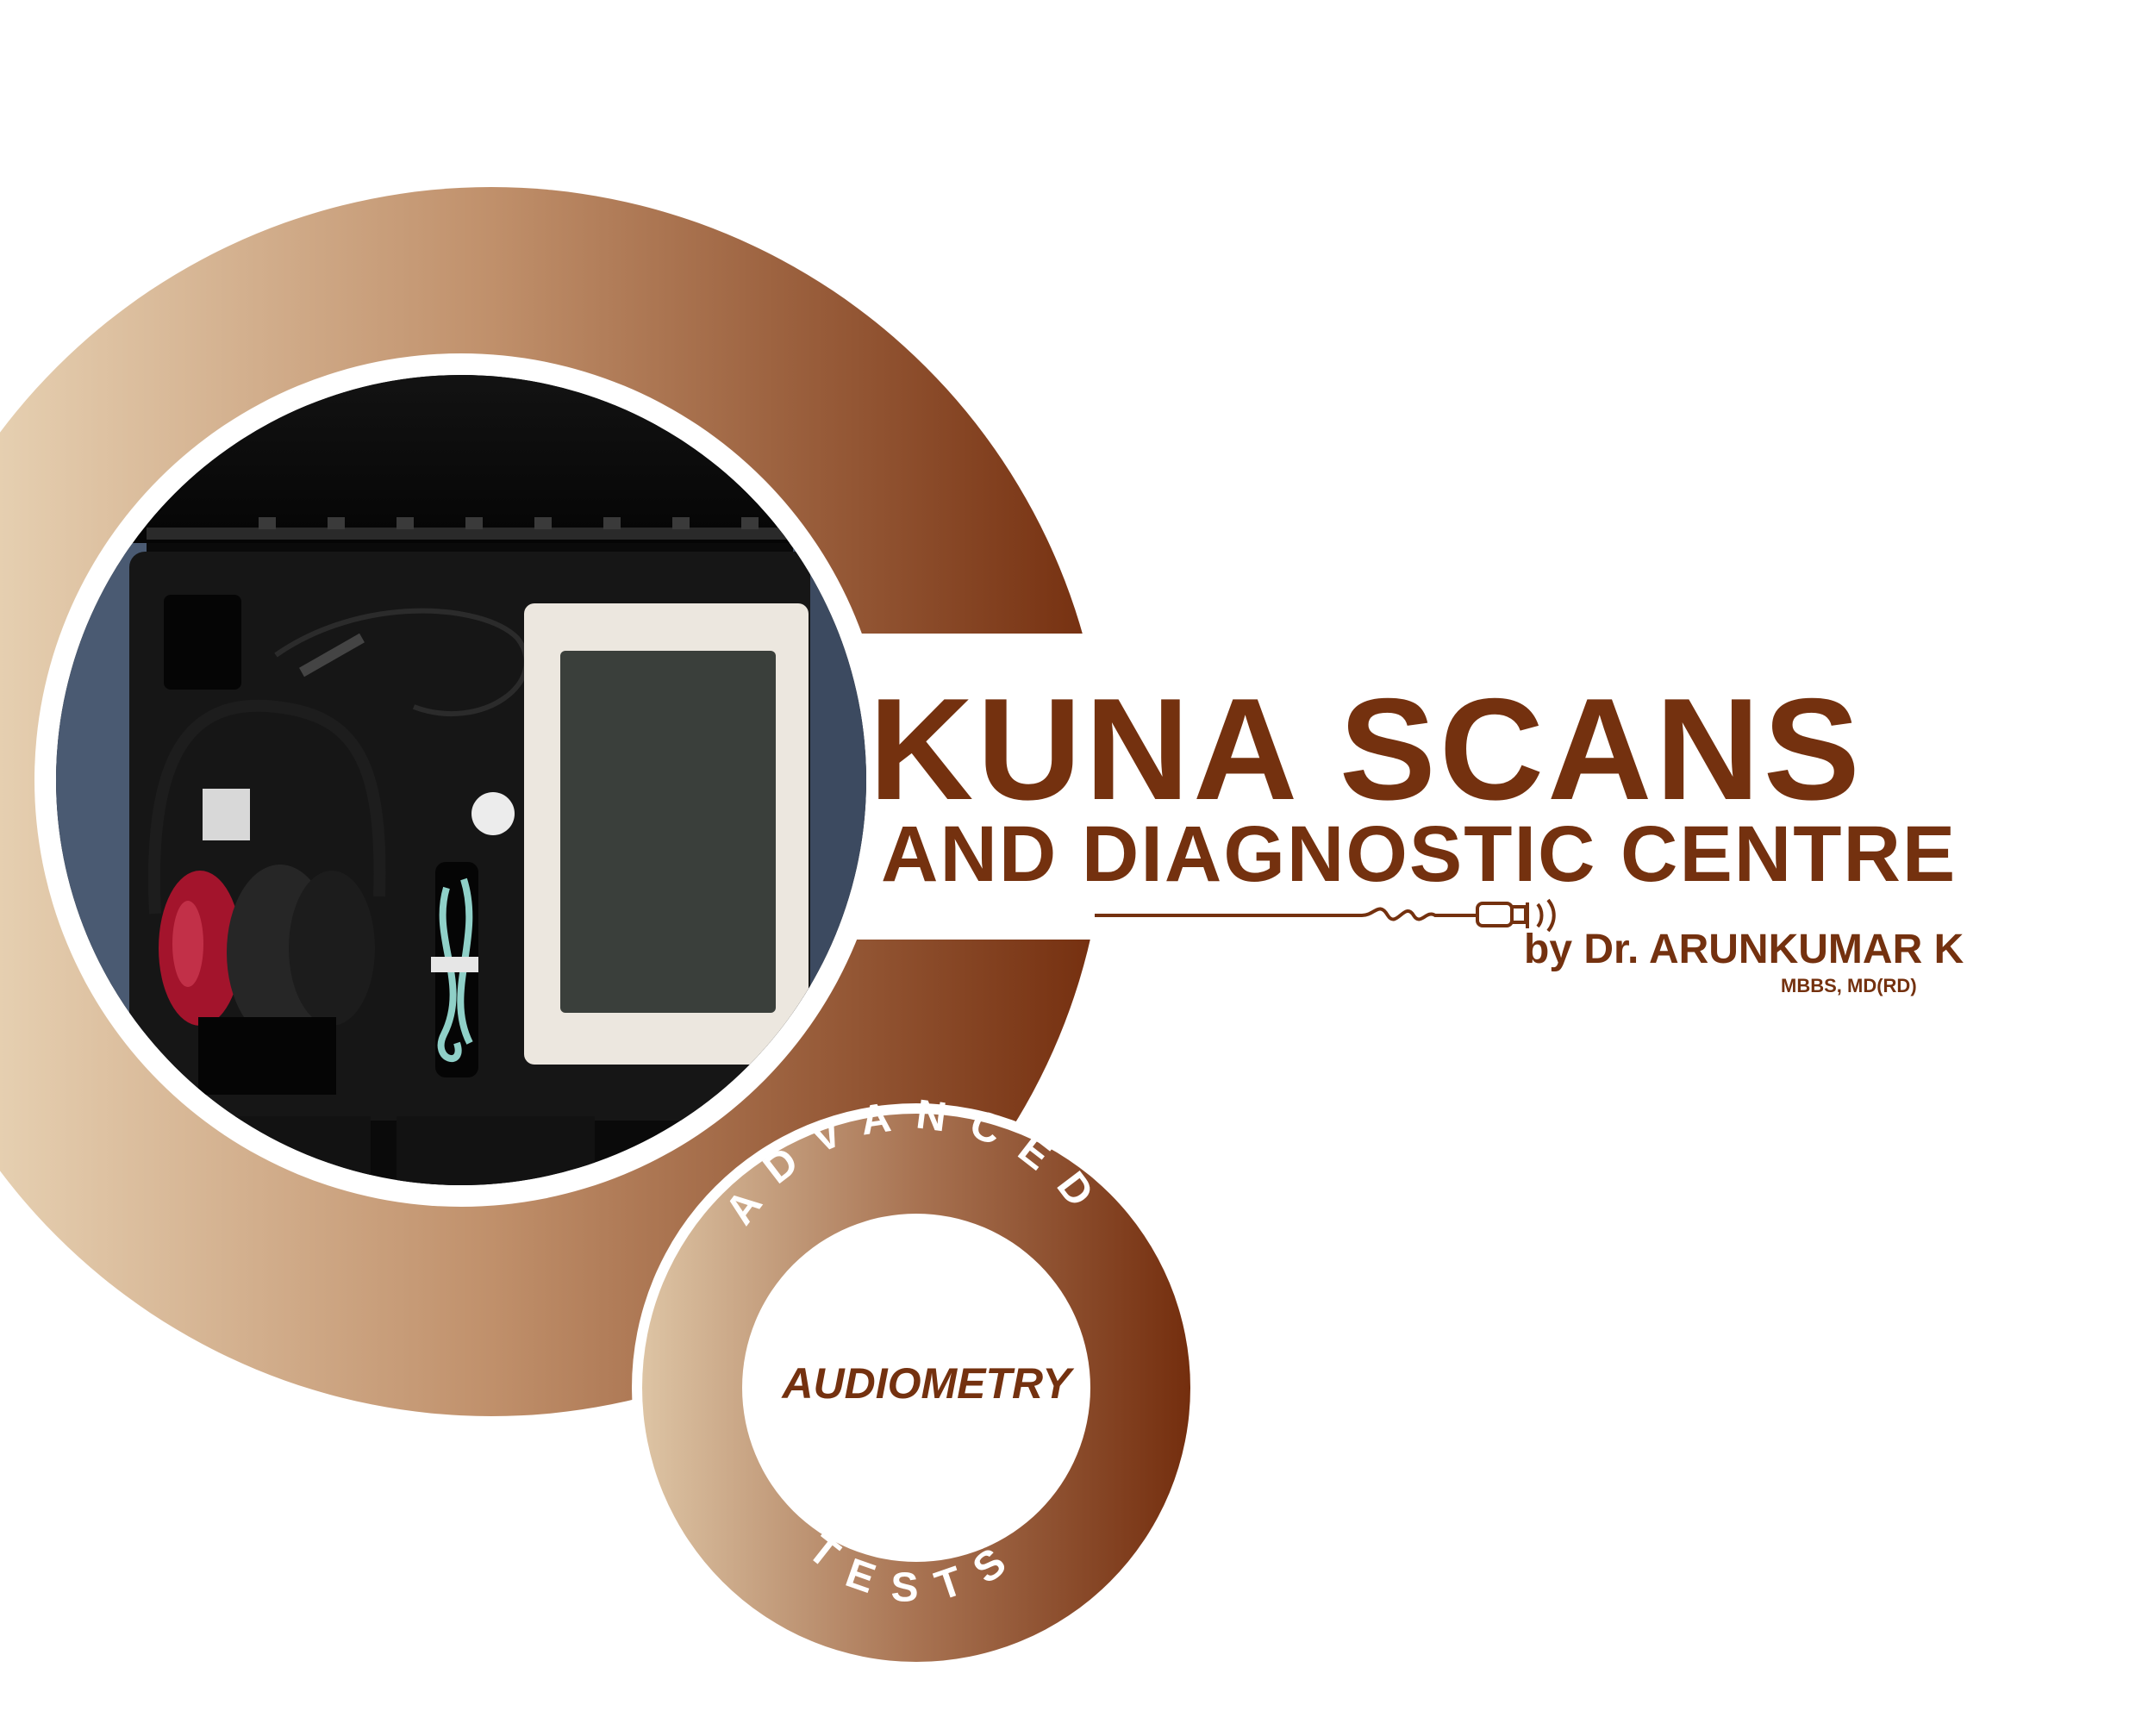  I want to click on doctor-degree: MBBS, MD(RD), so click(1849, 985).